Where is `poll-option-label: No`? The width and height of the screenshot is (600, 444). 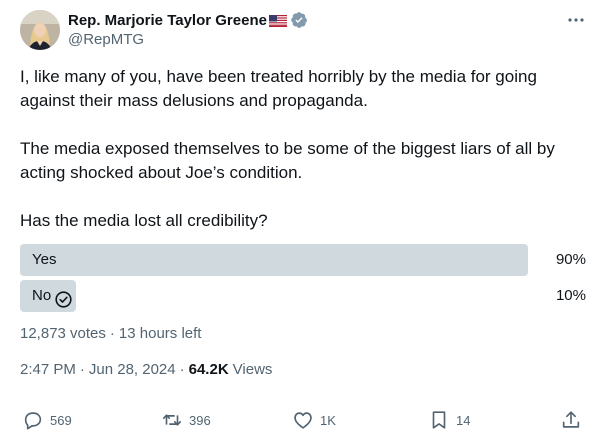 poll-option-label: No is located at coordinates (52, 296).